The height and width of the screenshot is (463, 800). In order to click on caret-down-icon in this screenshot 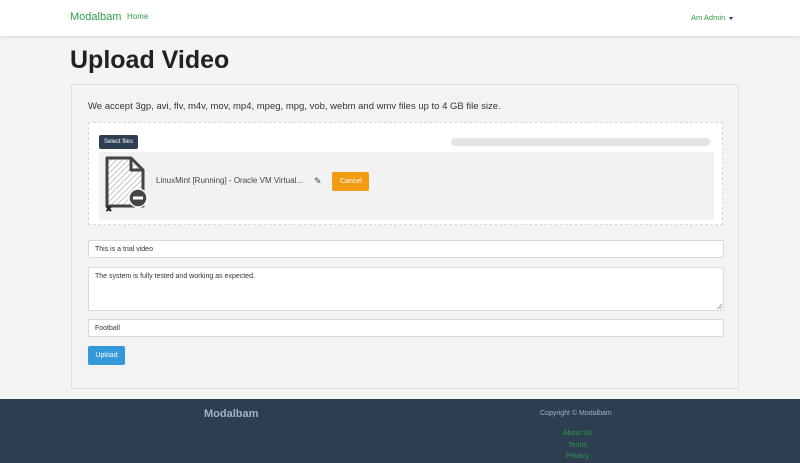, I will do `click(731, 18)`.